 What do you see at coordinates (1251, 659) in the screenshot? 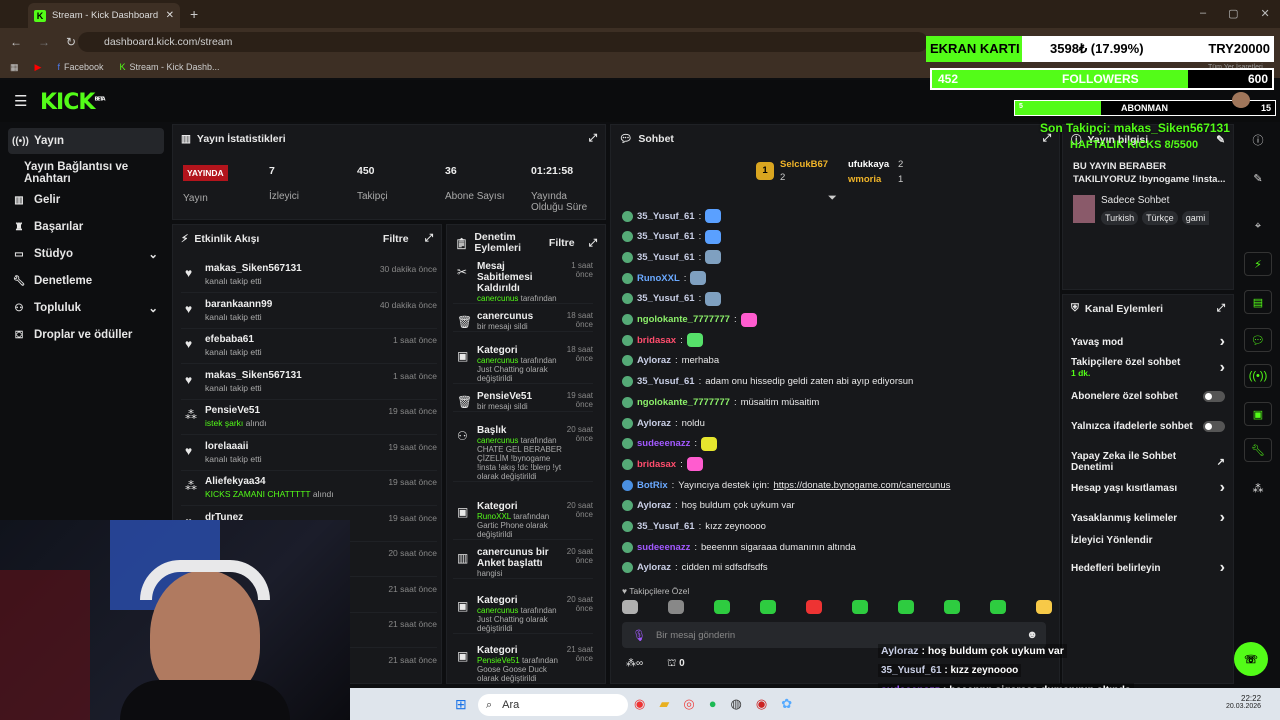
I see `support-chat-button: ☏` at bounding box center [1251, 659].